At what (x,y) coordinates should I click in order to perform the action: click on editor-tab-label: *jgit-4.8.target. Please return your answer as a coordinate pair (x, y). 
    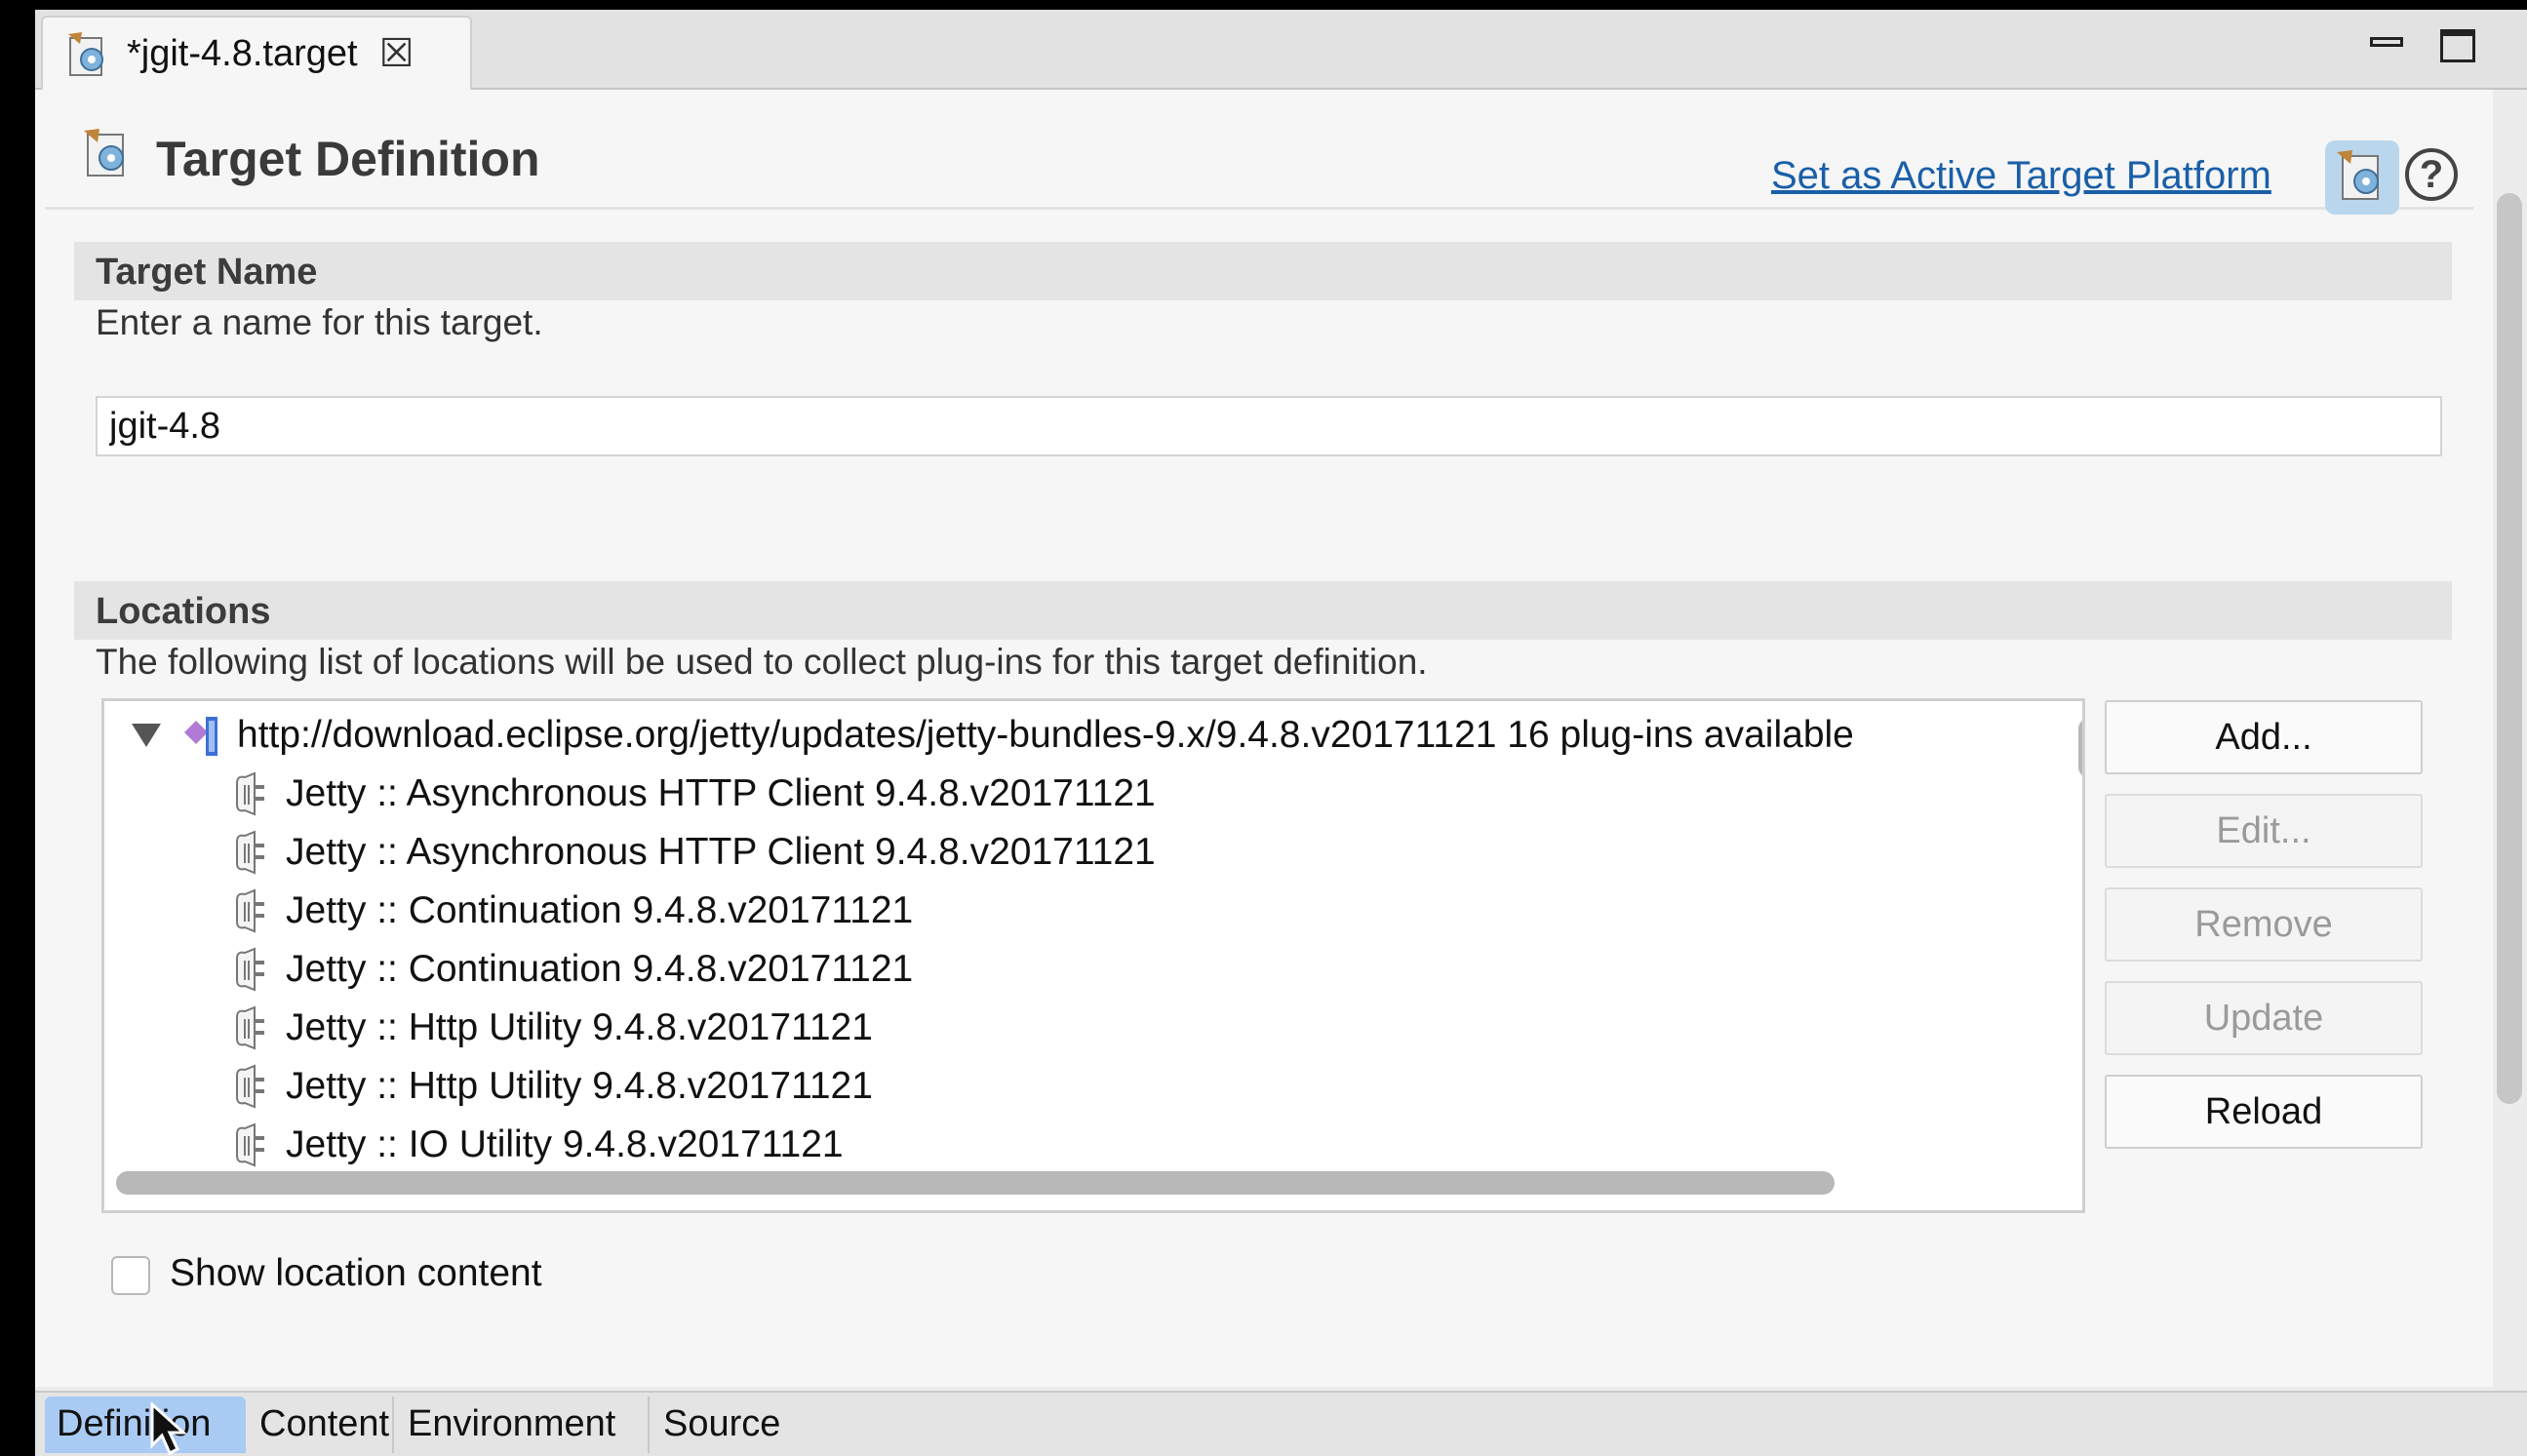
    Looking at the image, I should click on (242, 53).